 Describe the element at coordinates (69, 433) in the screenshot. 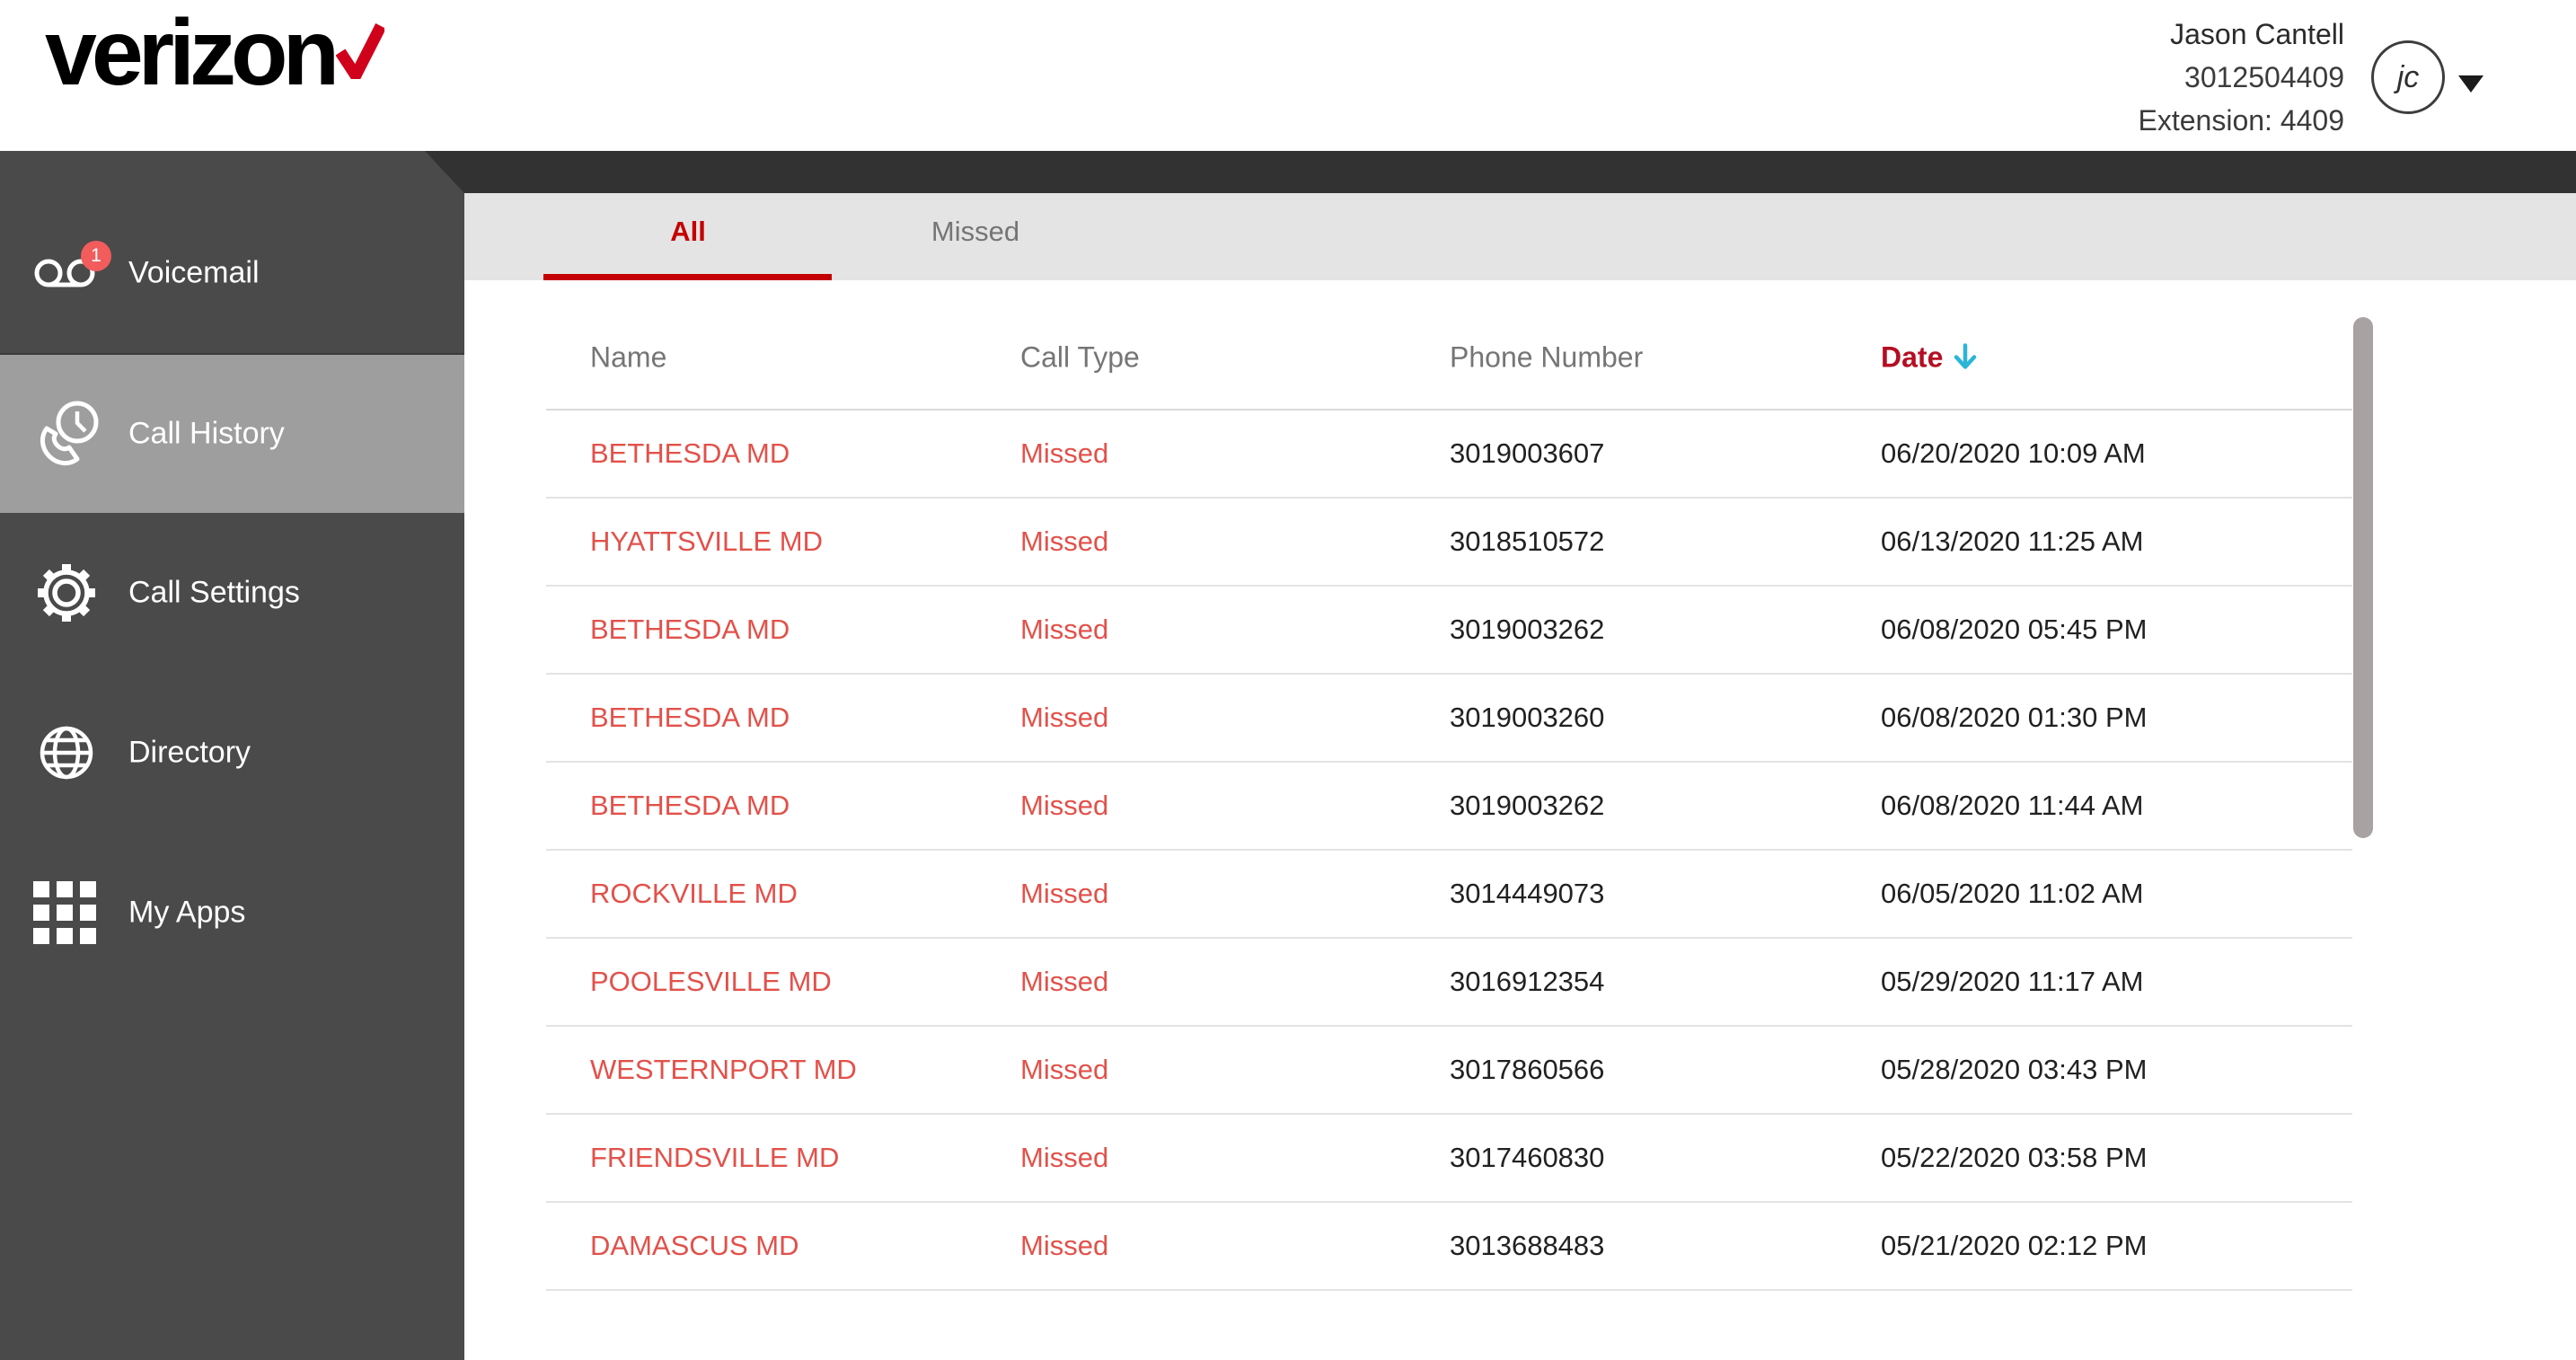

I see `call-history-icon` at that location.